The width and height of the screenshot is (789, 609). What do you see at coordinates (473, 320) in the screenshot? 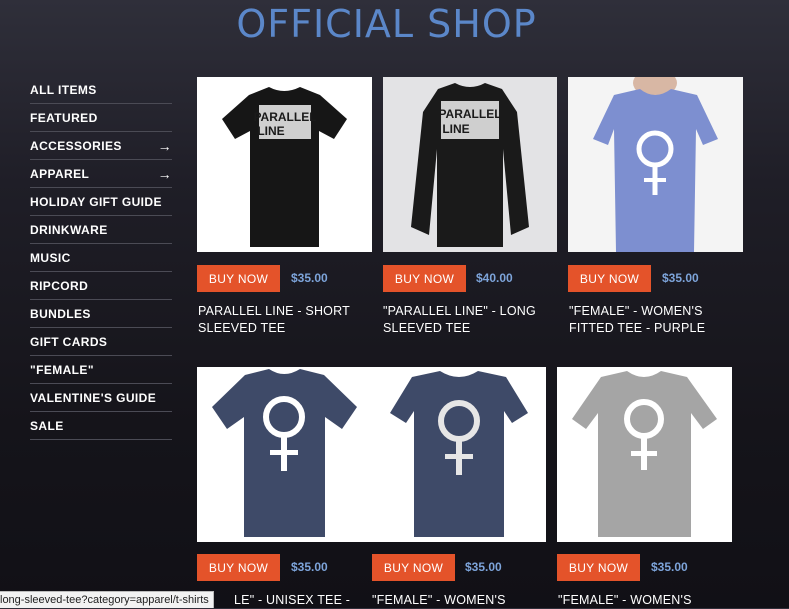
I see `product-title: "PARALLEL LINE" - LONG SLEEVED TEE` at bounding box center [473, 320].